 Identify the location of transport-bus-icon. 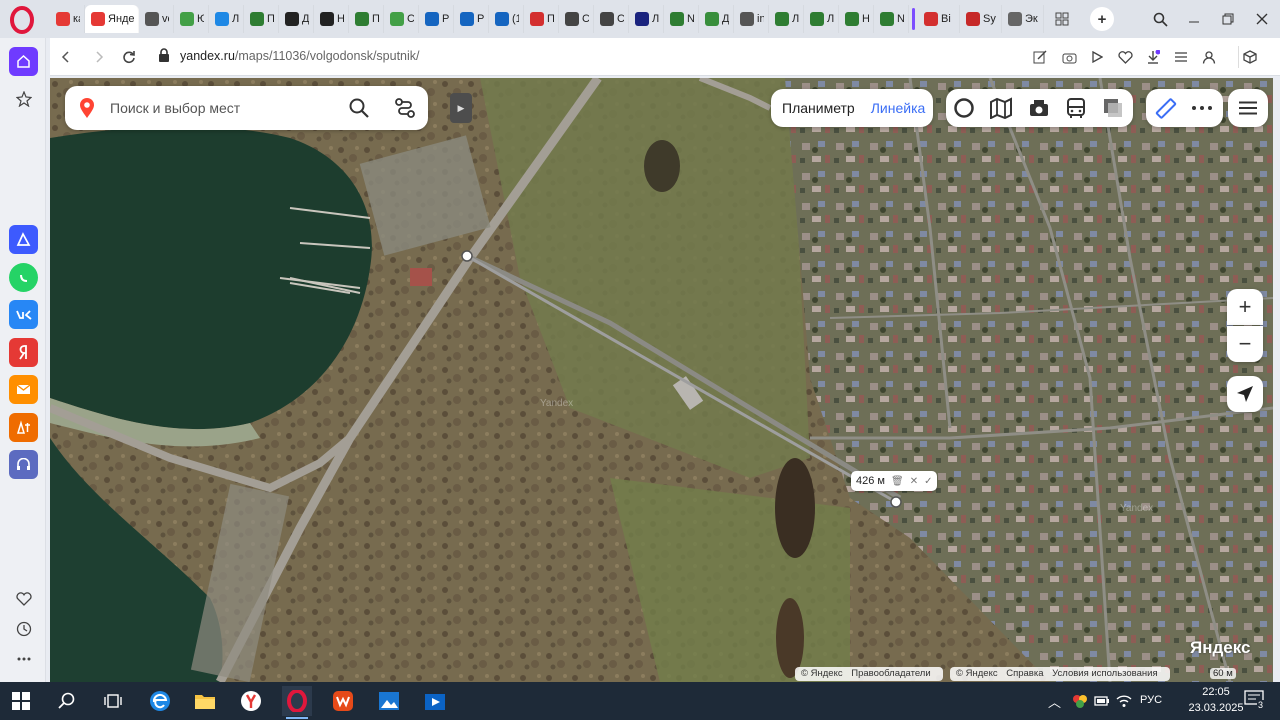
(1076, 108).